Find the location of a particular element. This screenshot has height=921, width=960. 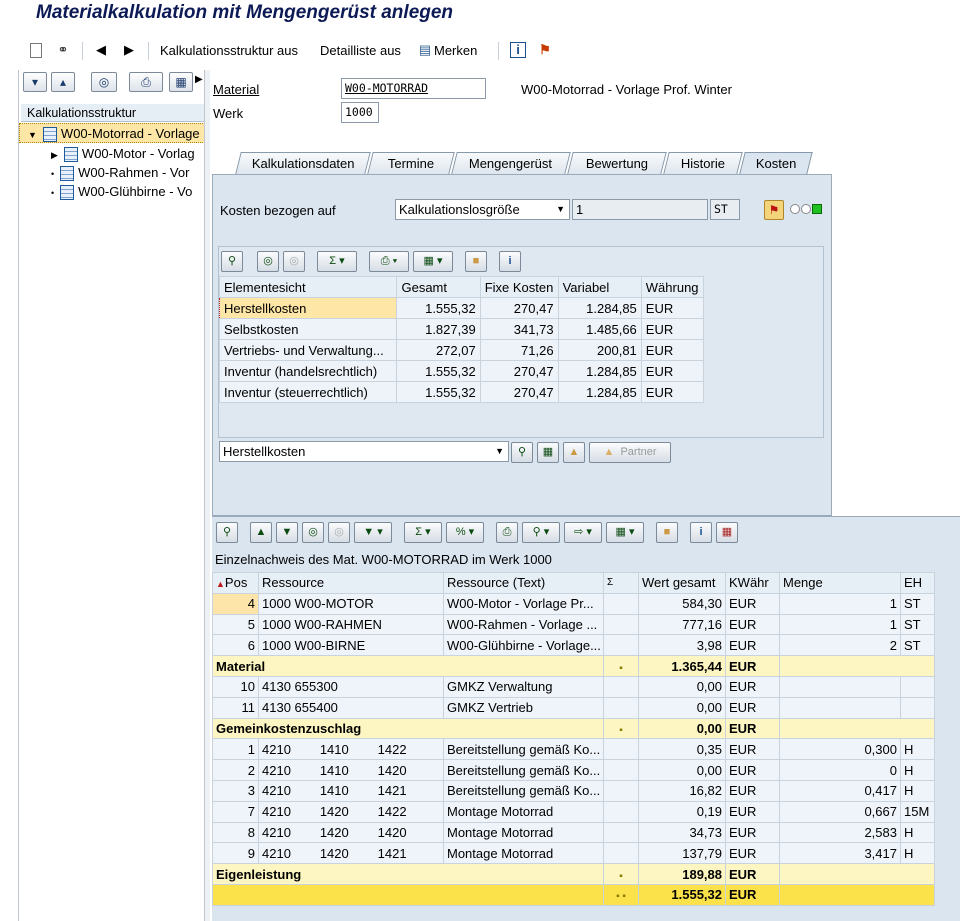

tree-item-gluehbirne: • W00-Glühbirne - Vo is located at coordinates (112, 192).